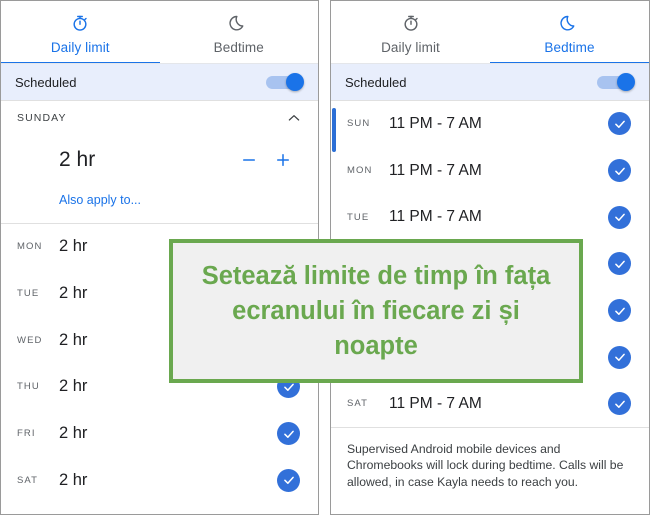 The image size is (650, 515). What do you see at coordinates (42, 118) in the screenshot?
I see `sunday-section-title: SUNDAY` at bounding box center [42, 118].